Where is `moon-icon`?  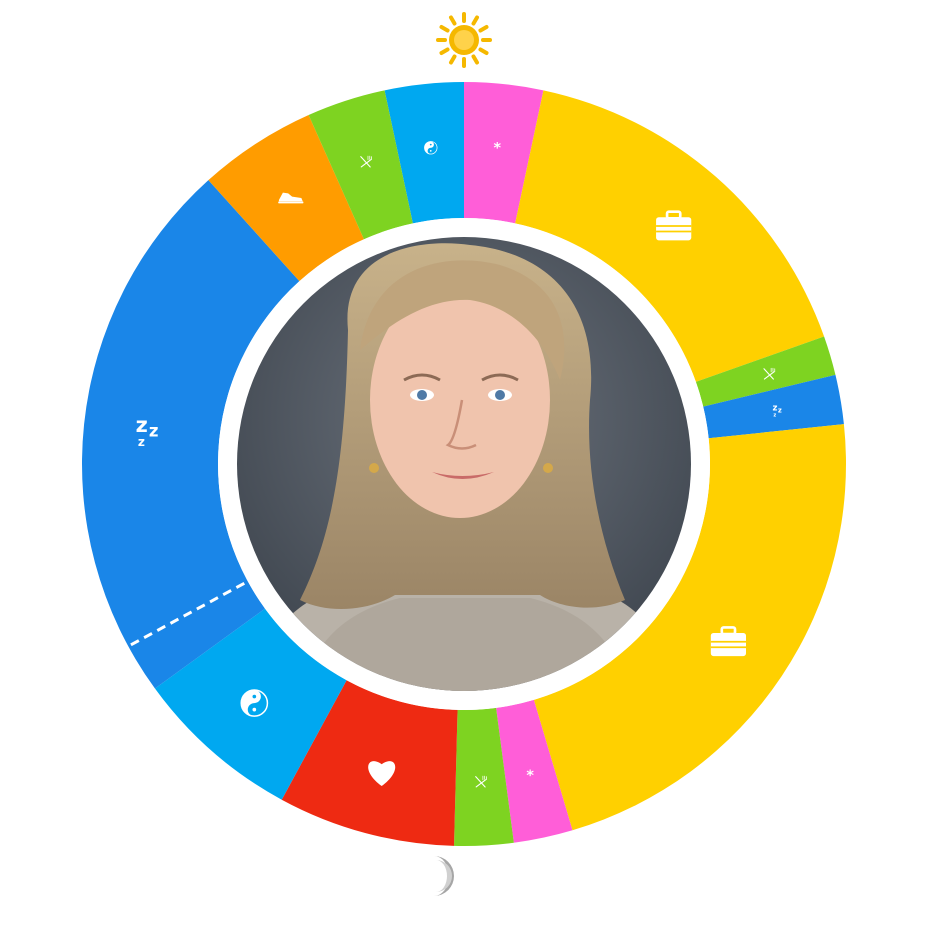 moon-icon is located at coordinates (444, 876).